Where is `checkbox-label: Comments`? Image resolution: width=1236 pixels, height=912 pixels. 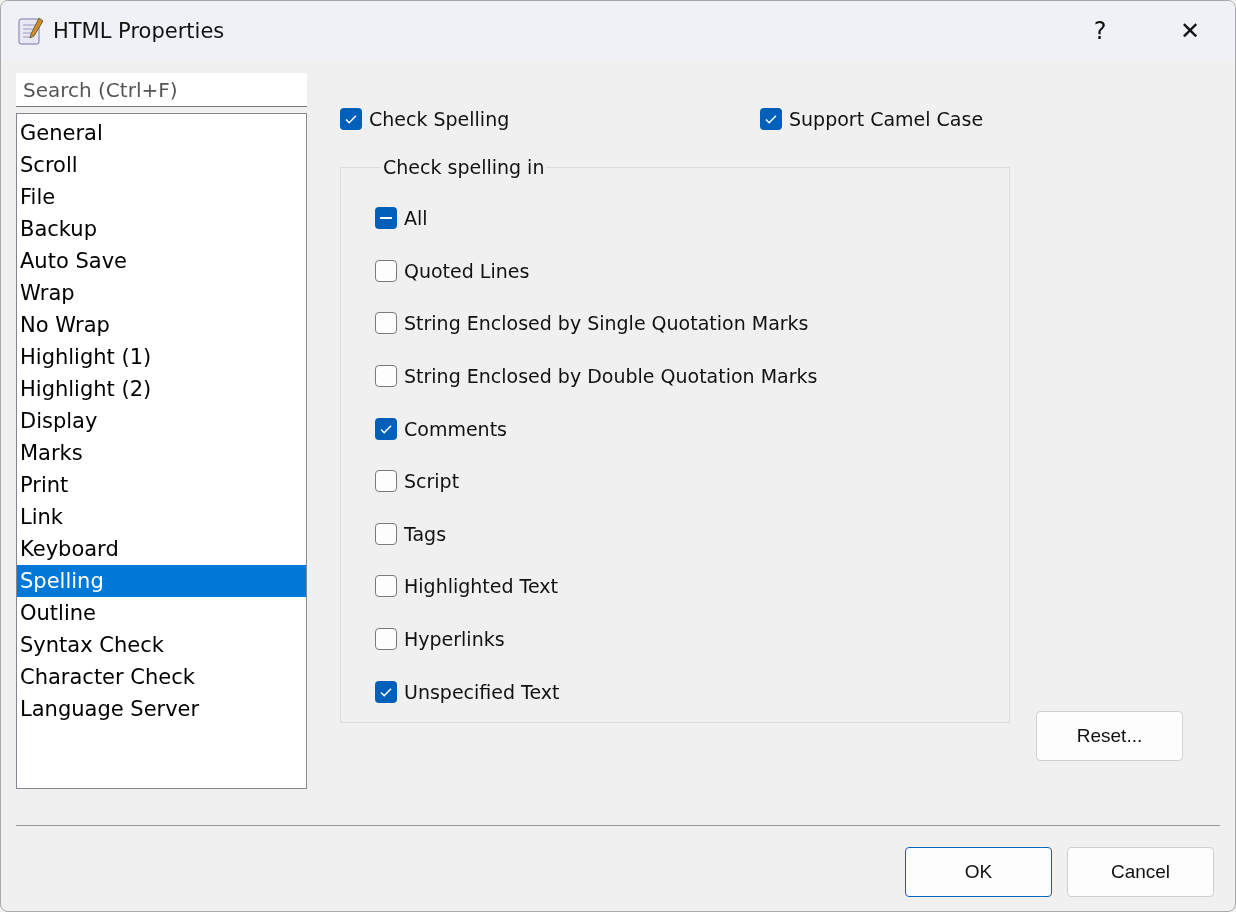 checkbox-label: Comments is located at coordinates (455, 428).